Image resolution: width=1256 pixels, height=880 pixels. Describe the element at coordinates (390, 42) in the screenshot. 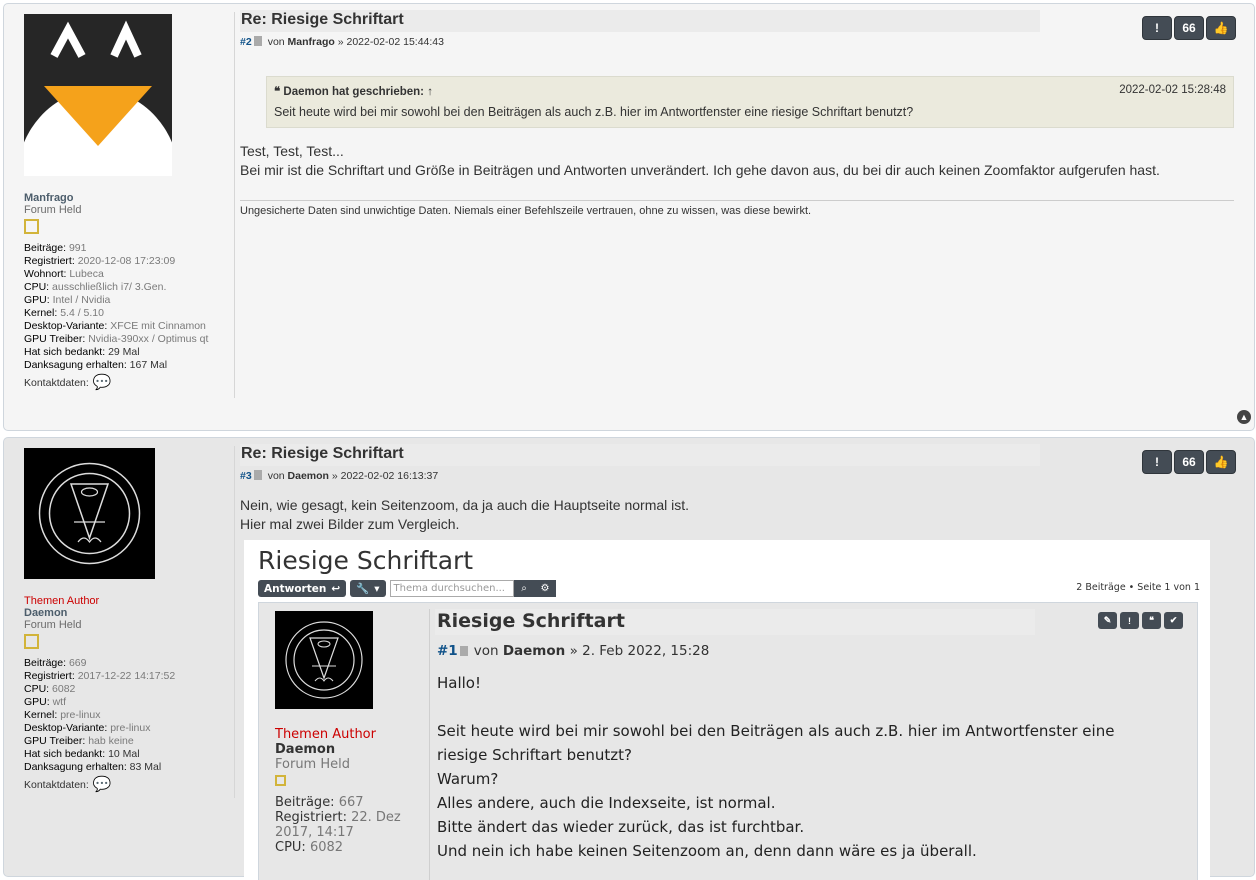

I see `post-datetime: » 2022-02-02 15:44:43` at that location.